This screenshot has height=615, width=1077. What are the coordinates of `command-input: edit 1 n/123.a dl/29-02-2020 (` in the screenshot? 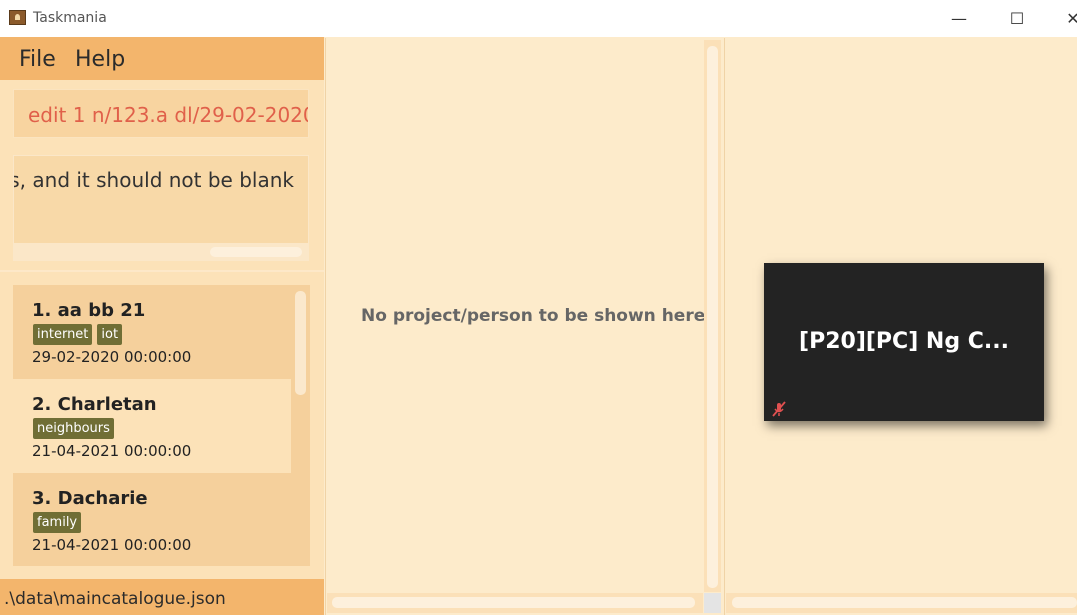 It's located at (161, 113).